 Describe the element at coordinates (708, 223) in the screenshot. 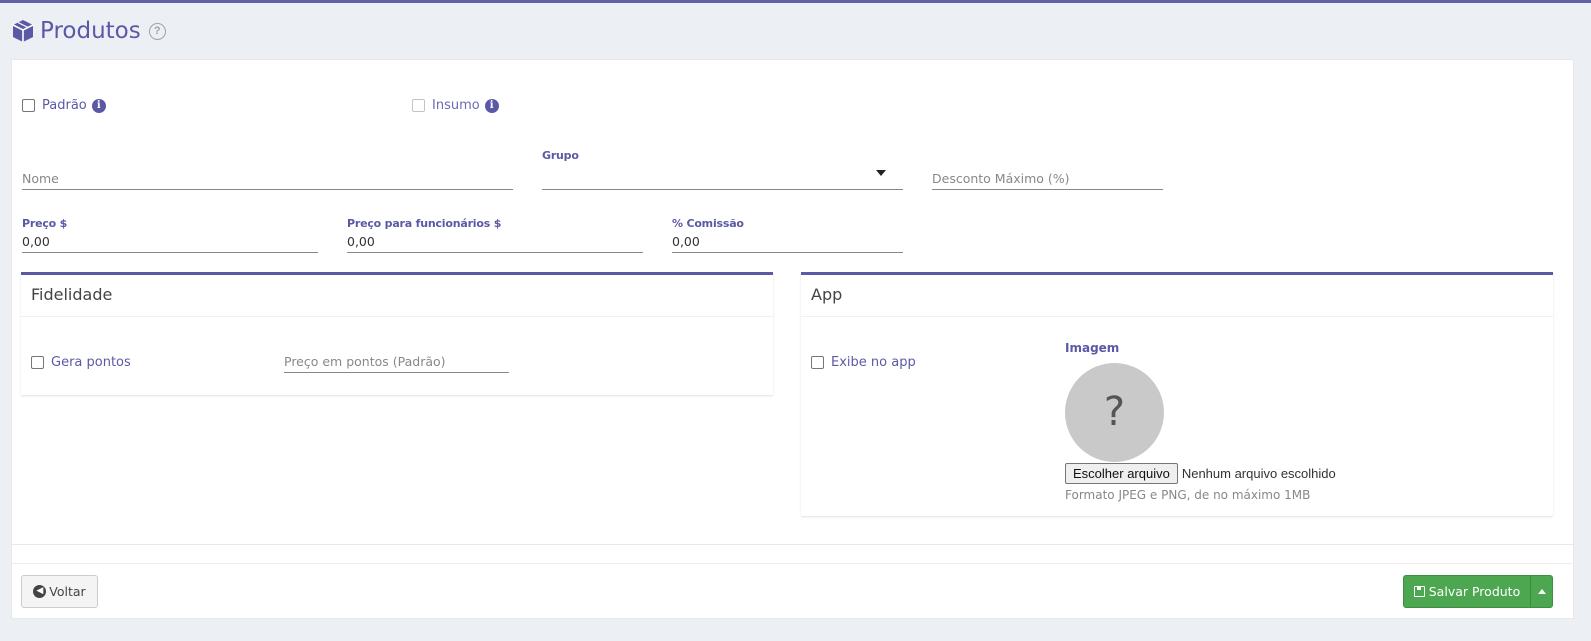

I see `comissao-label: % Comissão` at that location.